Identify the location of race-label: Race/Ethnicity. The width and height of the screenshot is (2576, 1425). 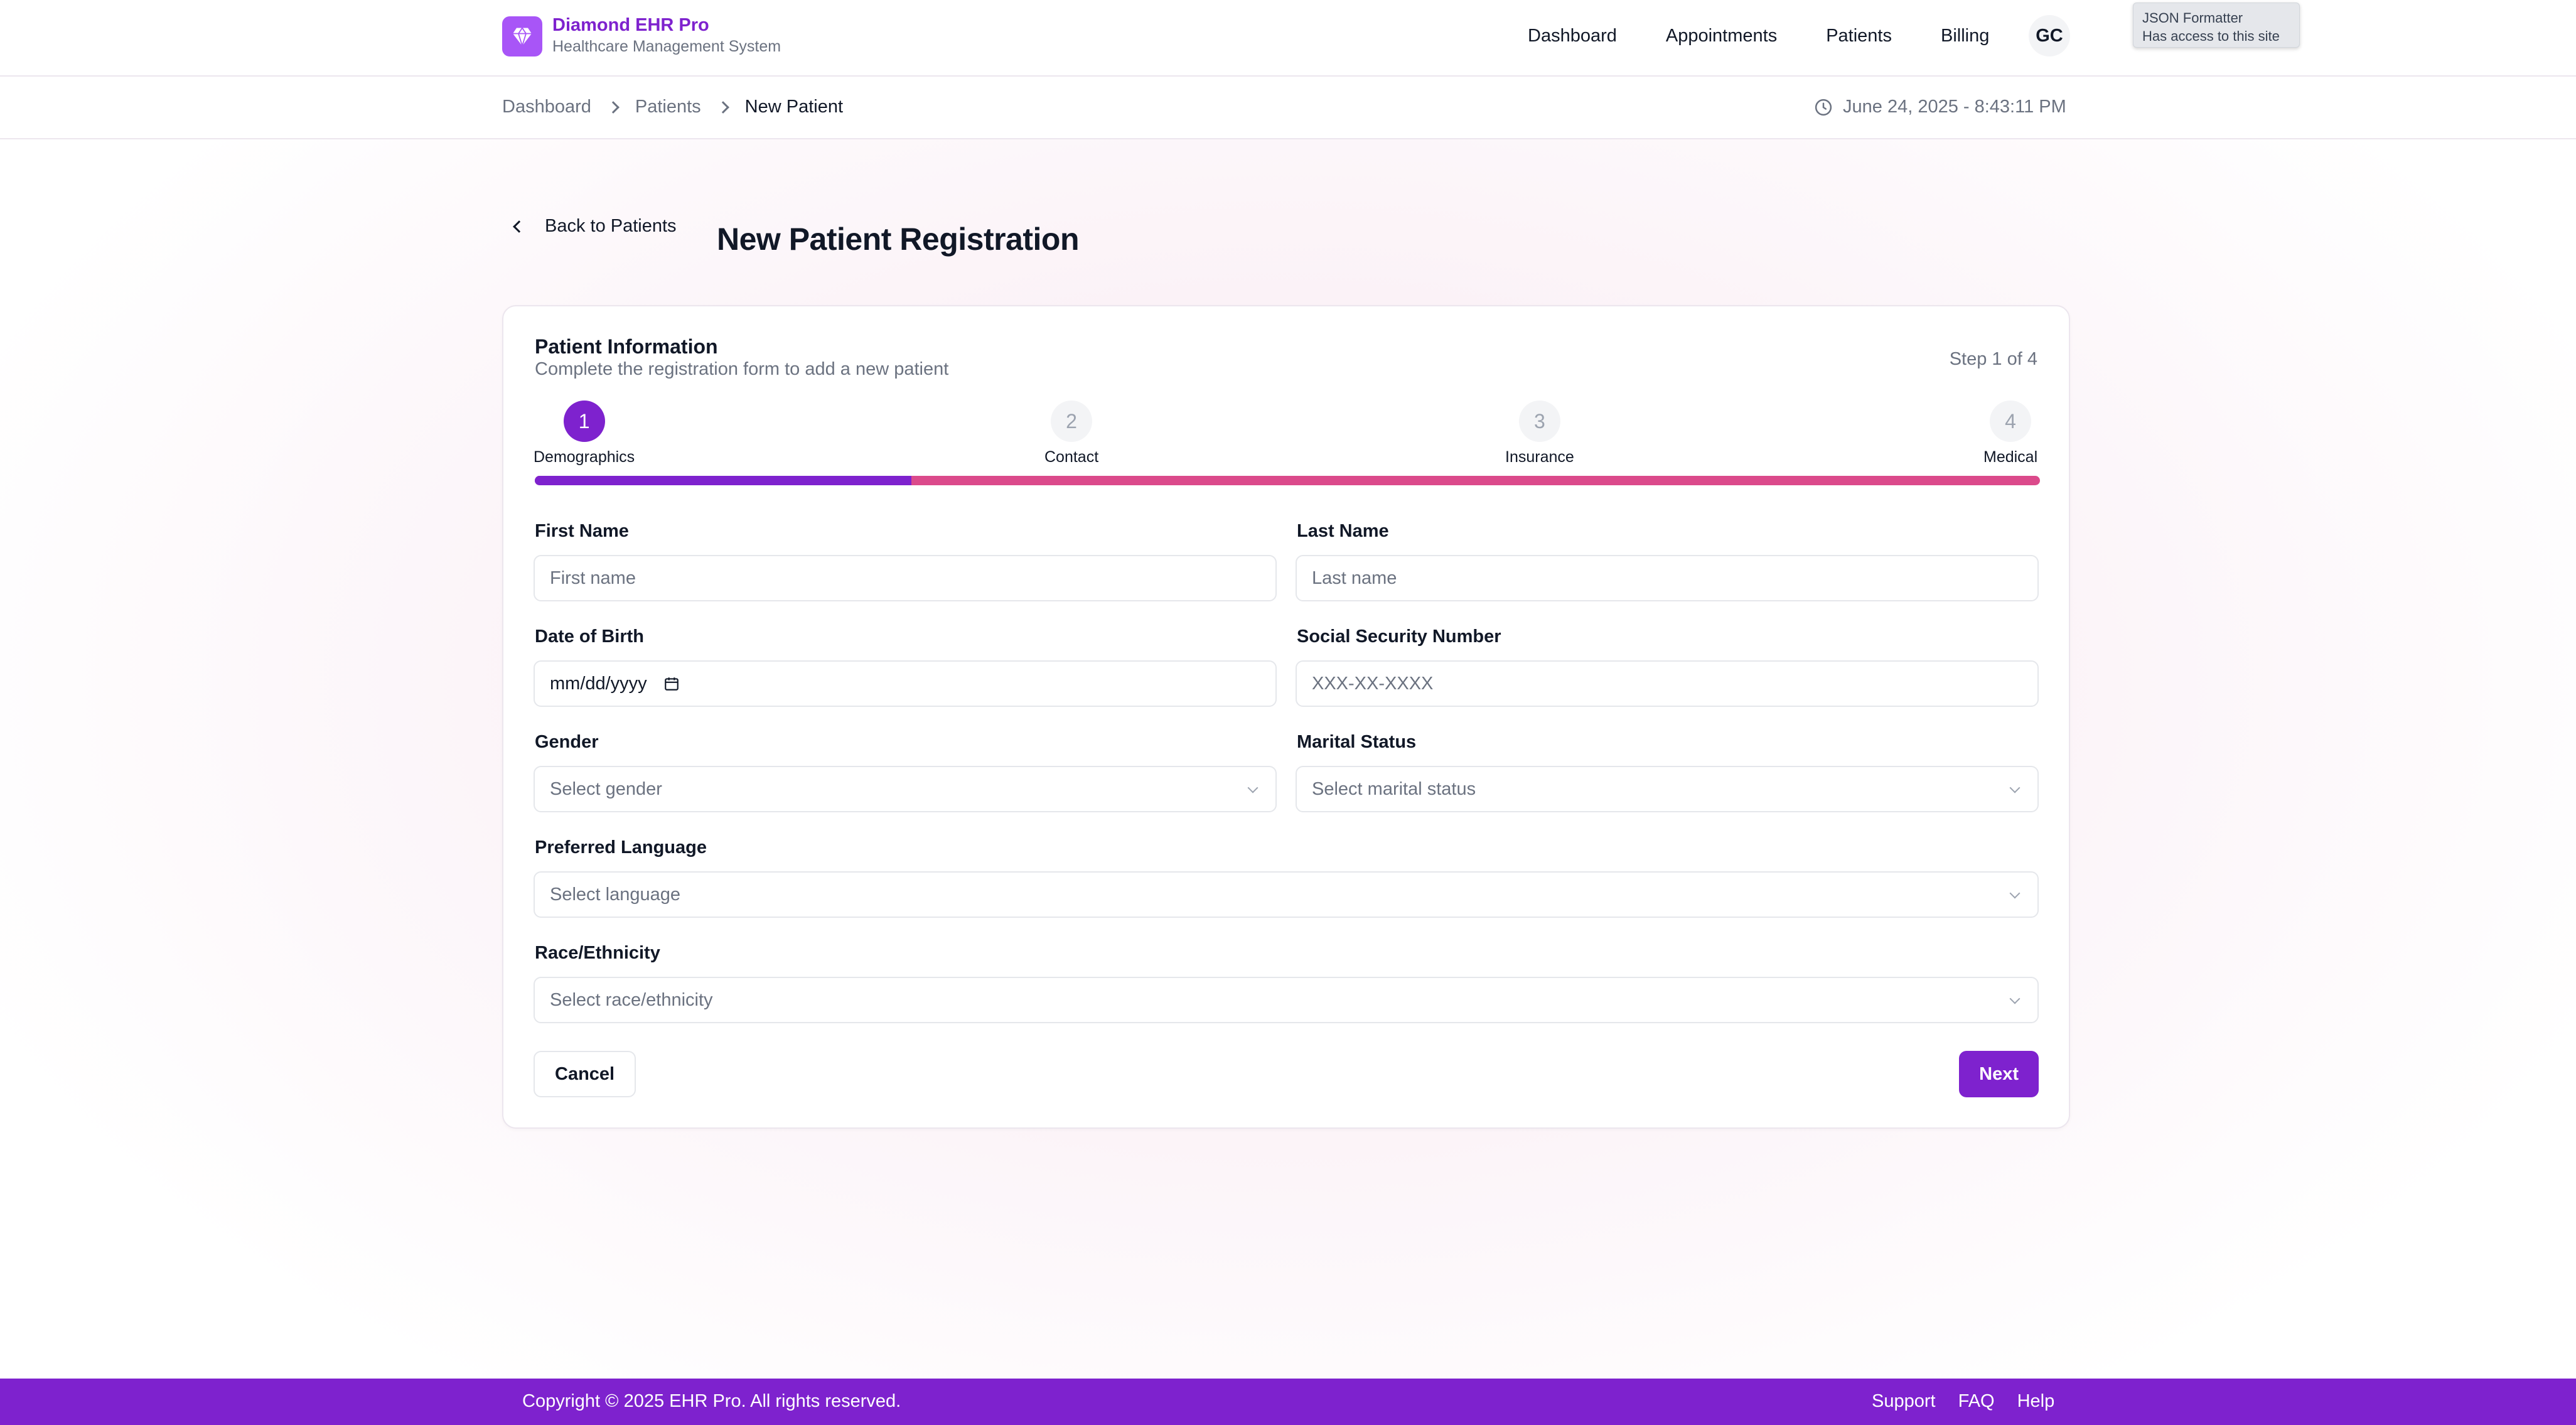
(597, 953).